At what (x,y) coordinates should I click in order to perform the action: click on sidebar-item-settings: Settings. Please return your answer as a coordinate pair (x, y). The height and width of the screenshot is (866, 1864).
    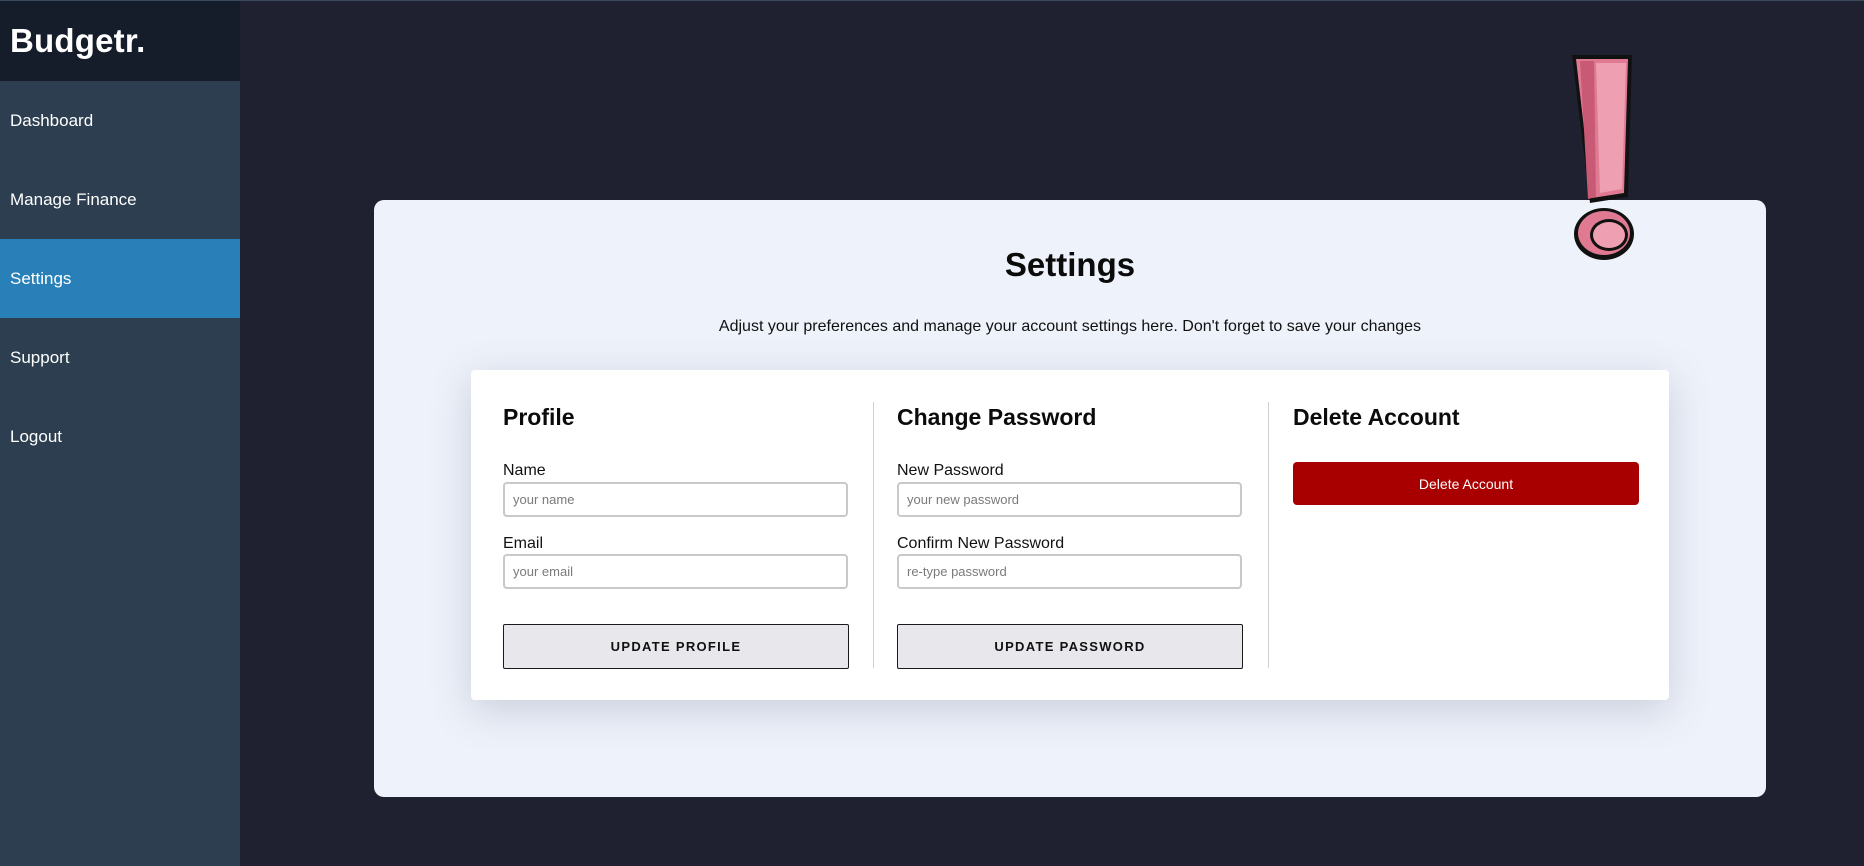
    Looking at the image, I should click on (120, 278).